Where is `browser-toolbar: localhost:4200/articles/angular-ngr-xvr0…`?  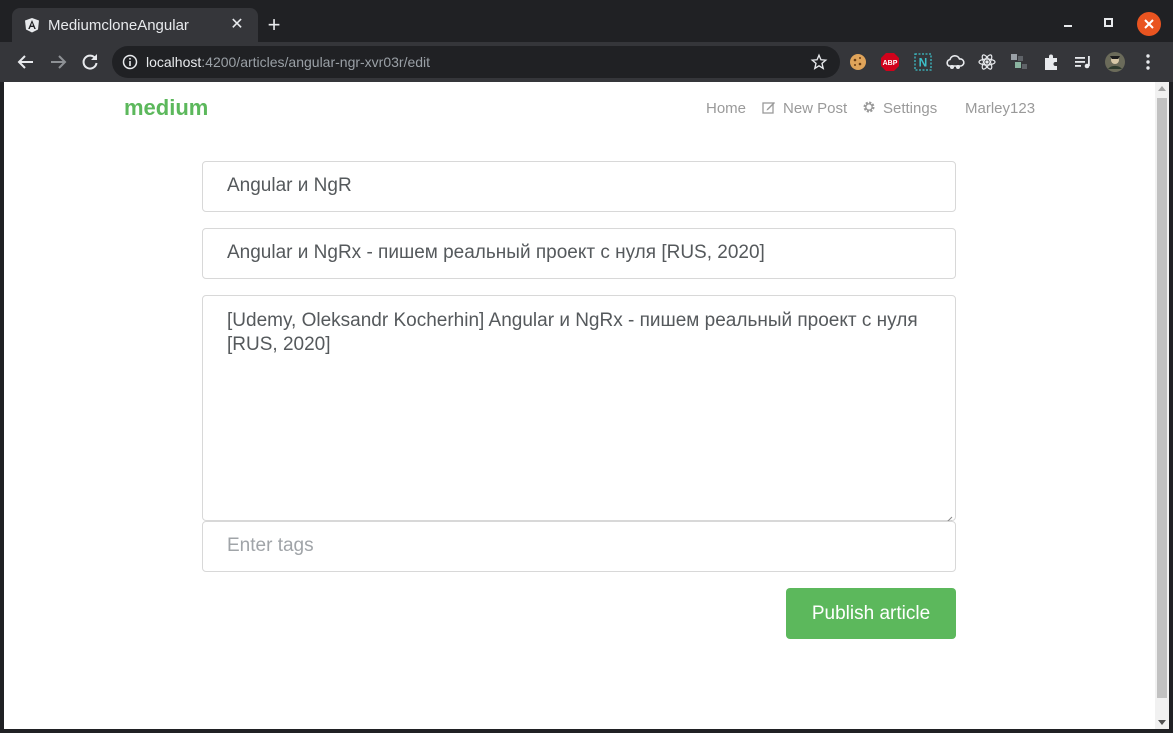
browser-toolbar: localhost:4200/articles/angular-ngr-xvr0… is located at coordinates (586, 62).